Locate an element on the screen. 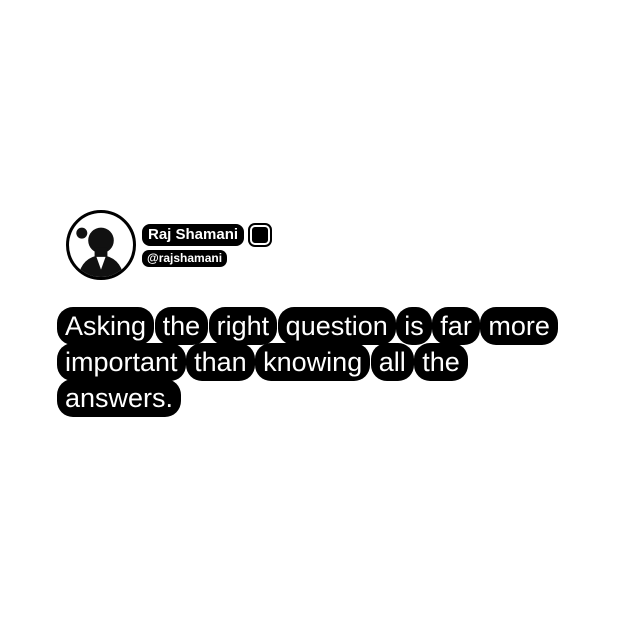 Image resolution: width=626 pixels, height=625 pixels. quote-word: than is located at coordinates (220, 362).